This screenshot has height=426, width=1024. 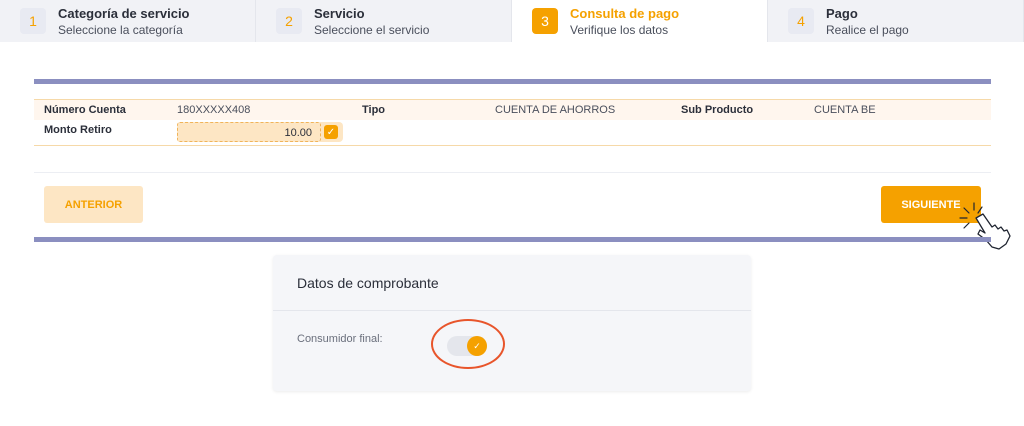 I want to click on step-subtitle: Seleccione la categoría, so click(x=120, y=30).